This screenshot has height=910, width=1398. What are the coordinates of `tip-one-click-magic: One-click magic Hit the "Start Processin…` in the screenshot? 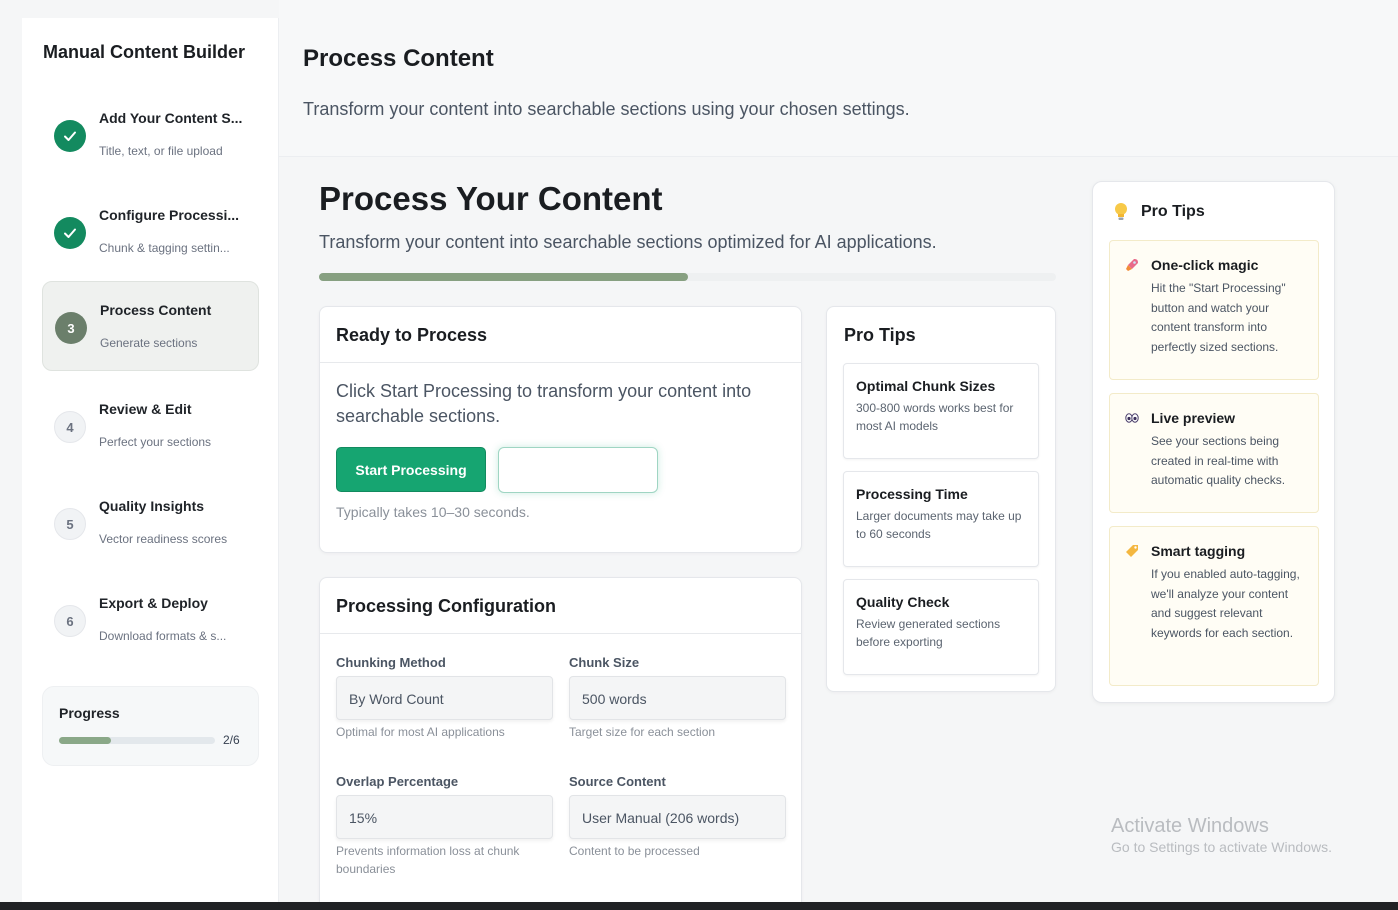 It's located at (1214, 310).